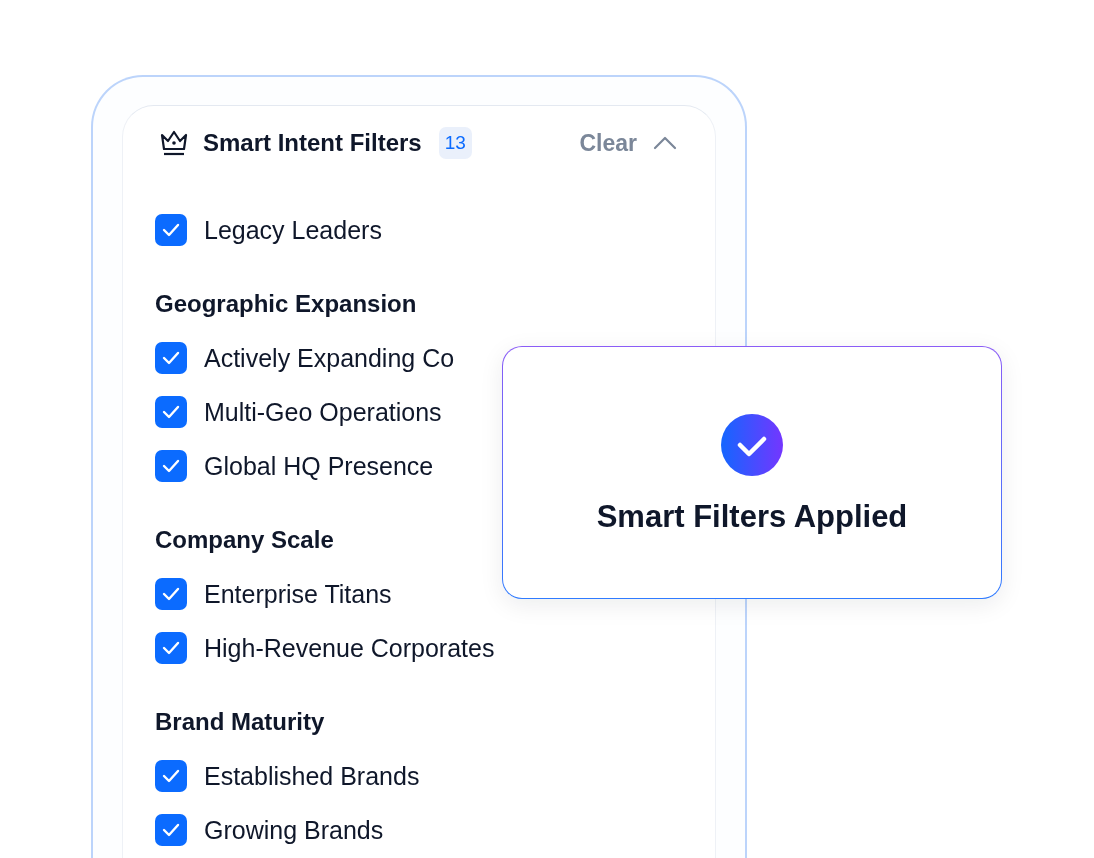  I want to click on section-heading: Brand Maturity, so click(240, 722).